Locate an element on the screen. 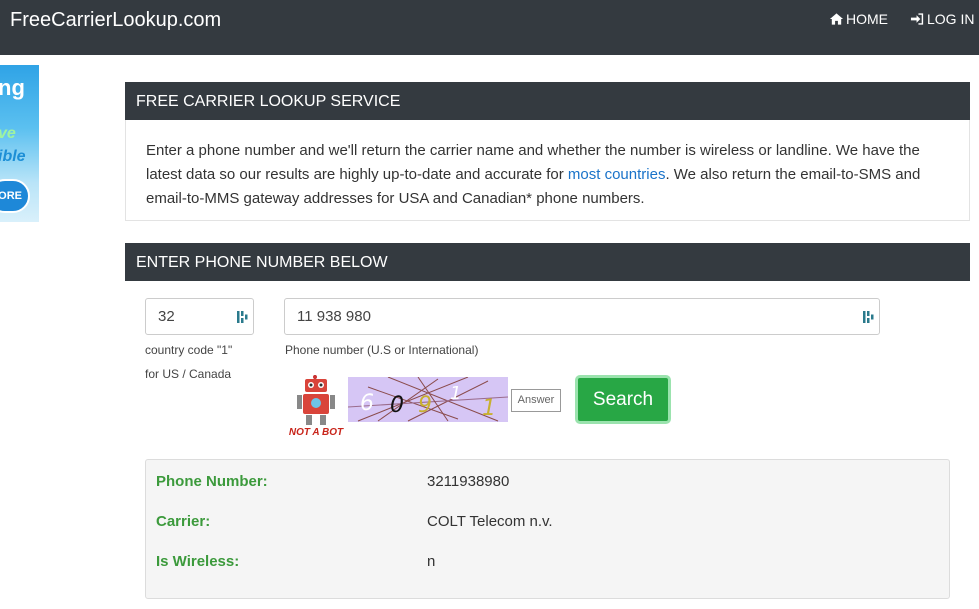  is-wireless-label: Is Wireless: is located at coordinates (198, 561).